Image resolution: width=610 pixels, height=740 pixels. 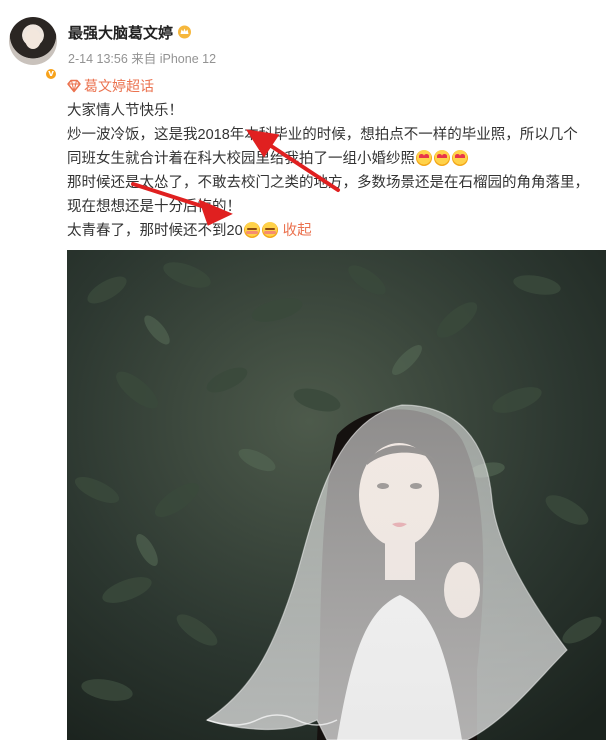 I want to click on diamond-icon, so click(x=74, y=86).